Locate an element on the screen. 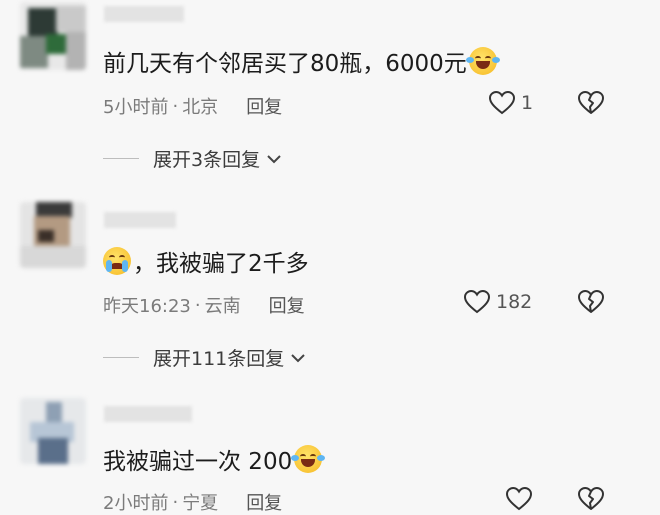  comment-meta: 2小时前 · 宁夏 回复 is located at coordinates (192, 502).